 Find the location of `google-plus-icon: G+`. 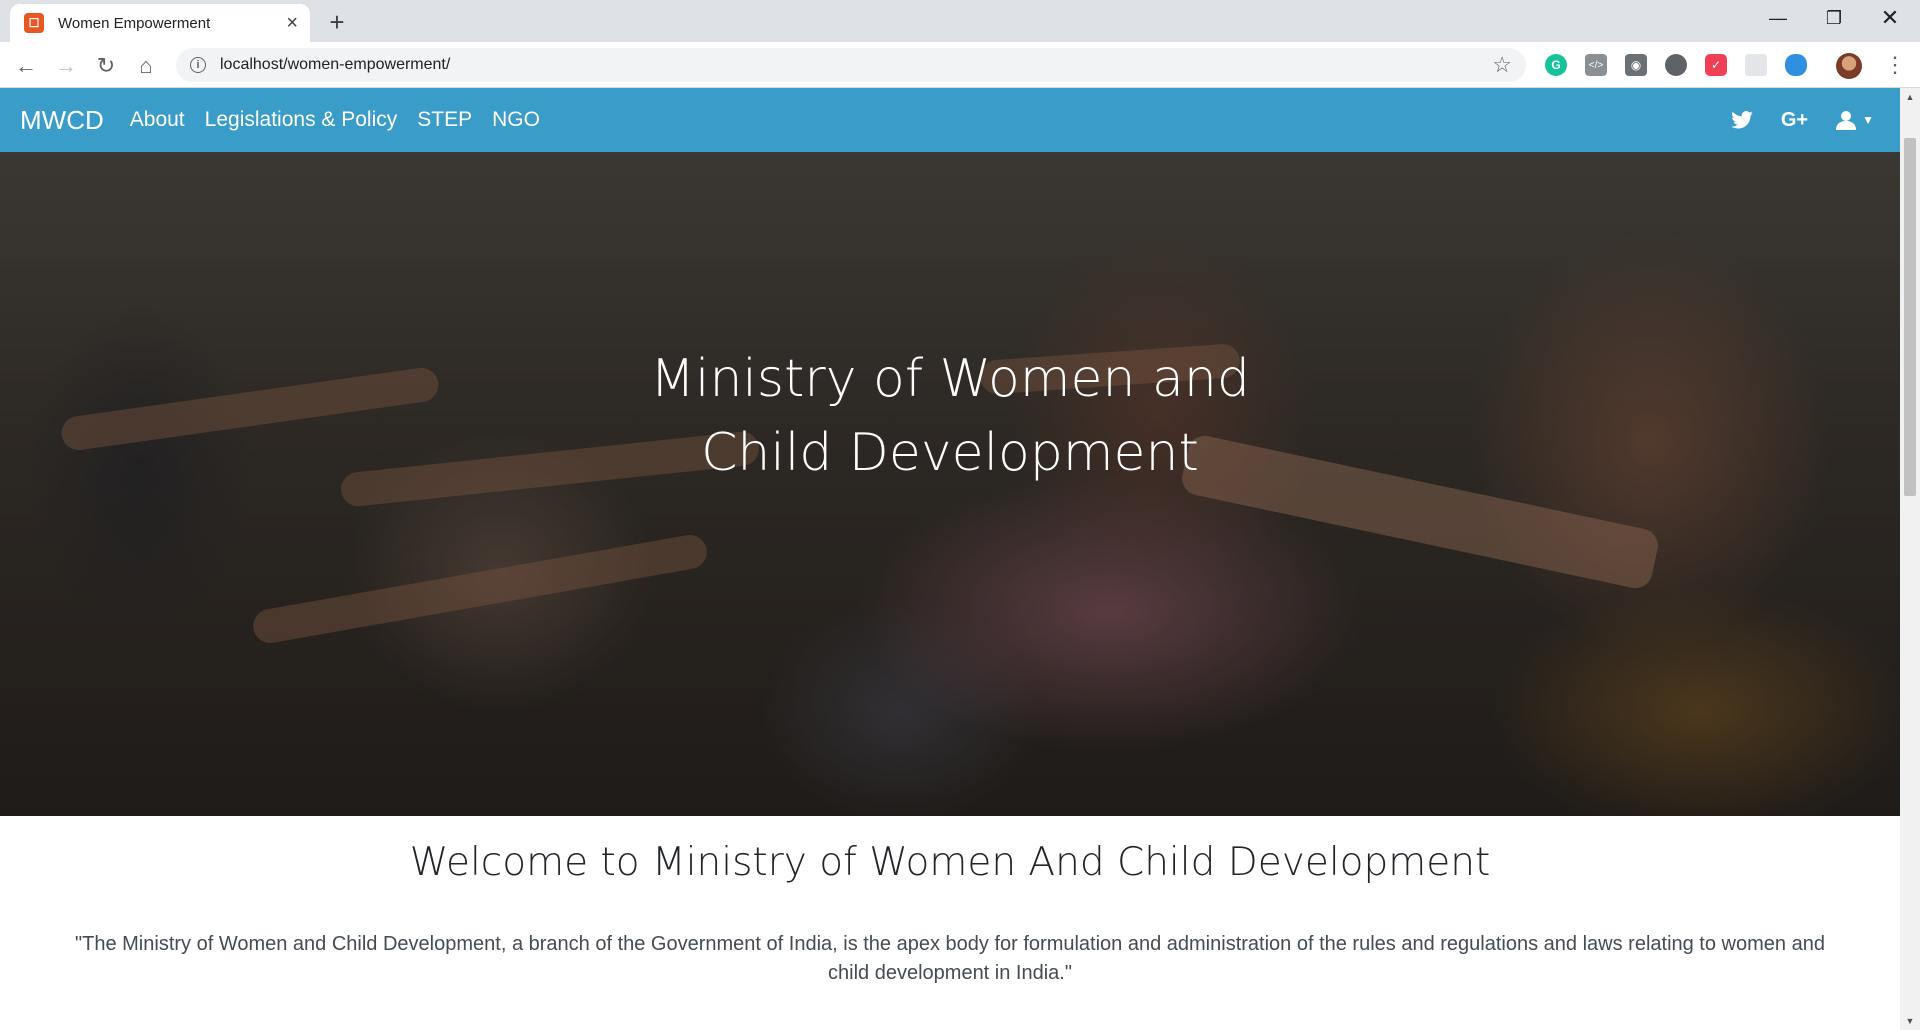

google-plus-icon: G+ is located at coordinates (1794, 120).